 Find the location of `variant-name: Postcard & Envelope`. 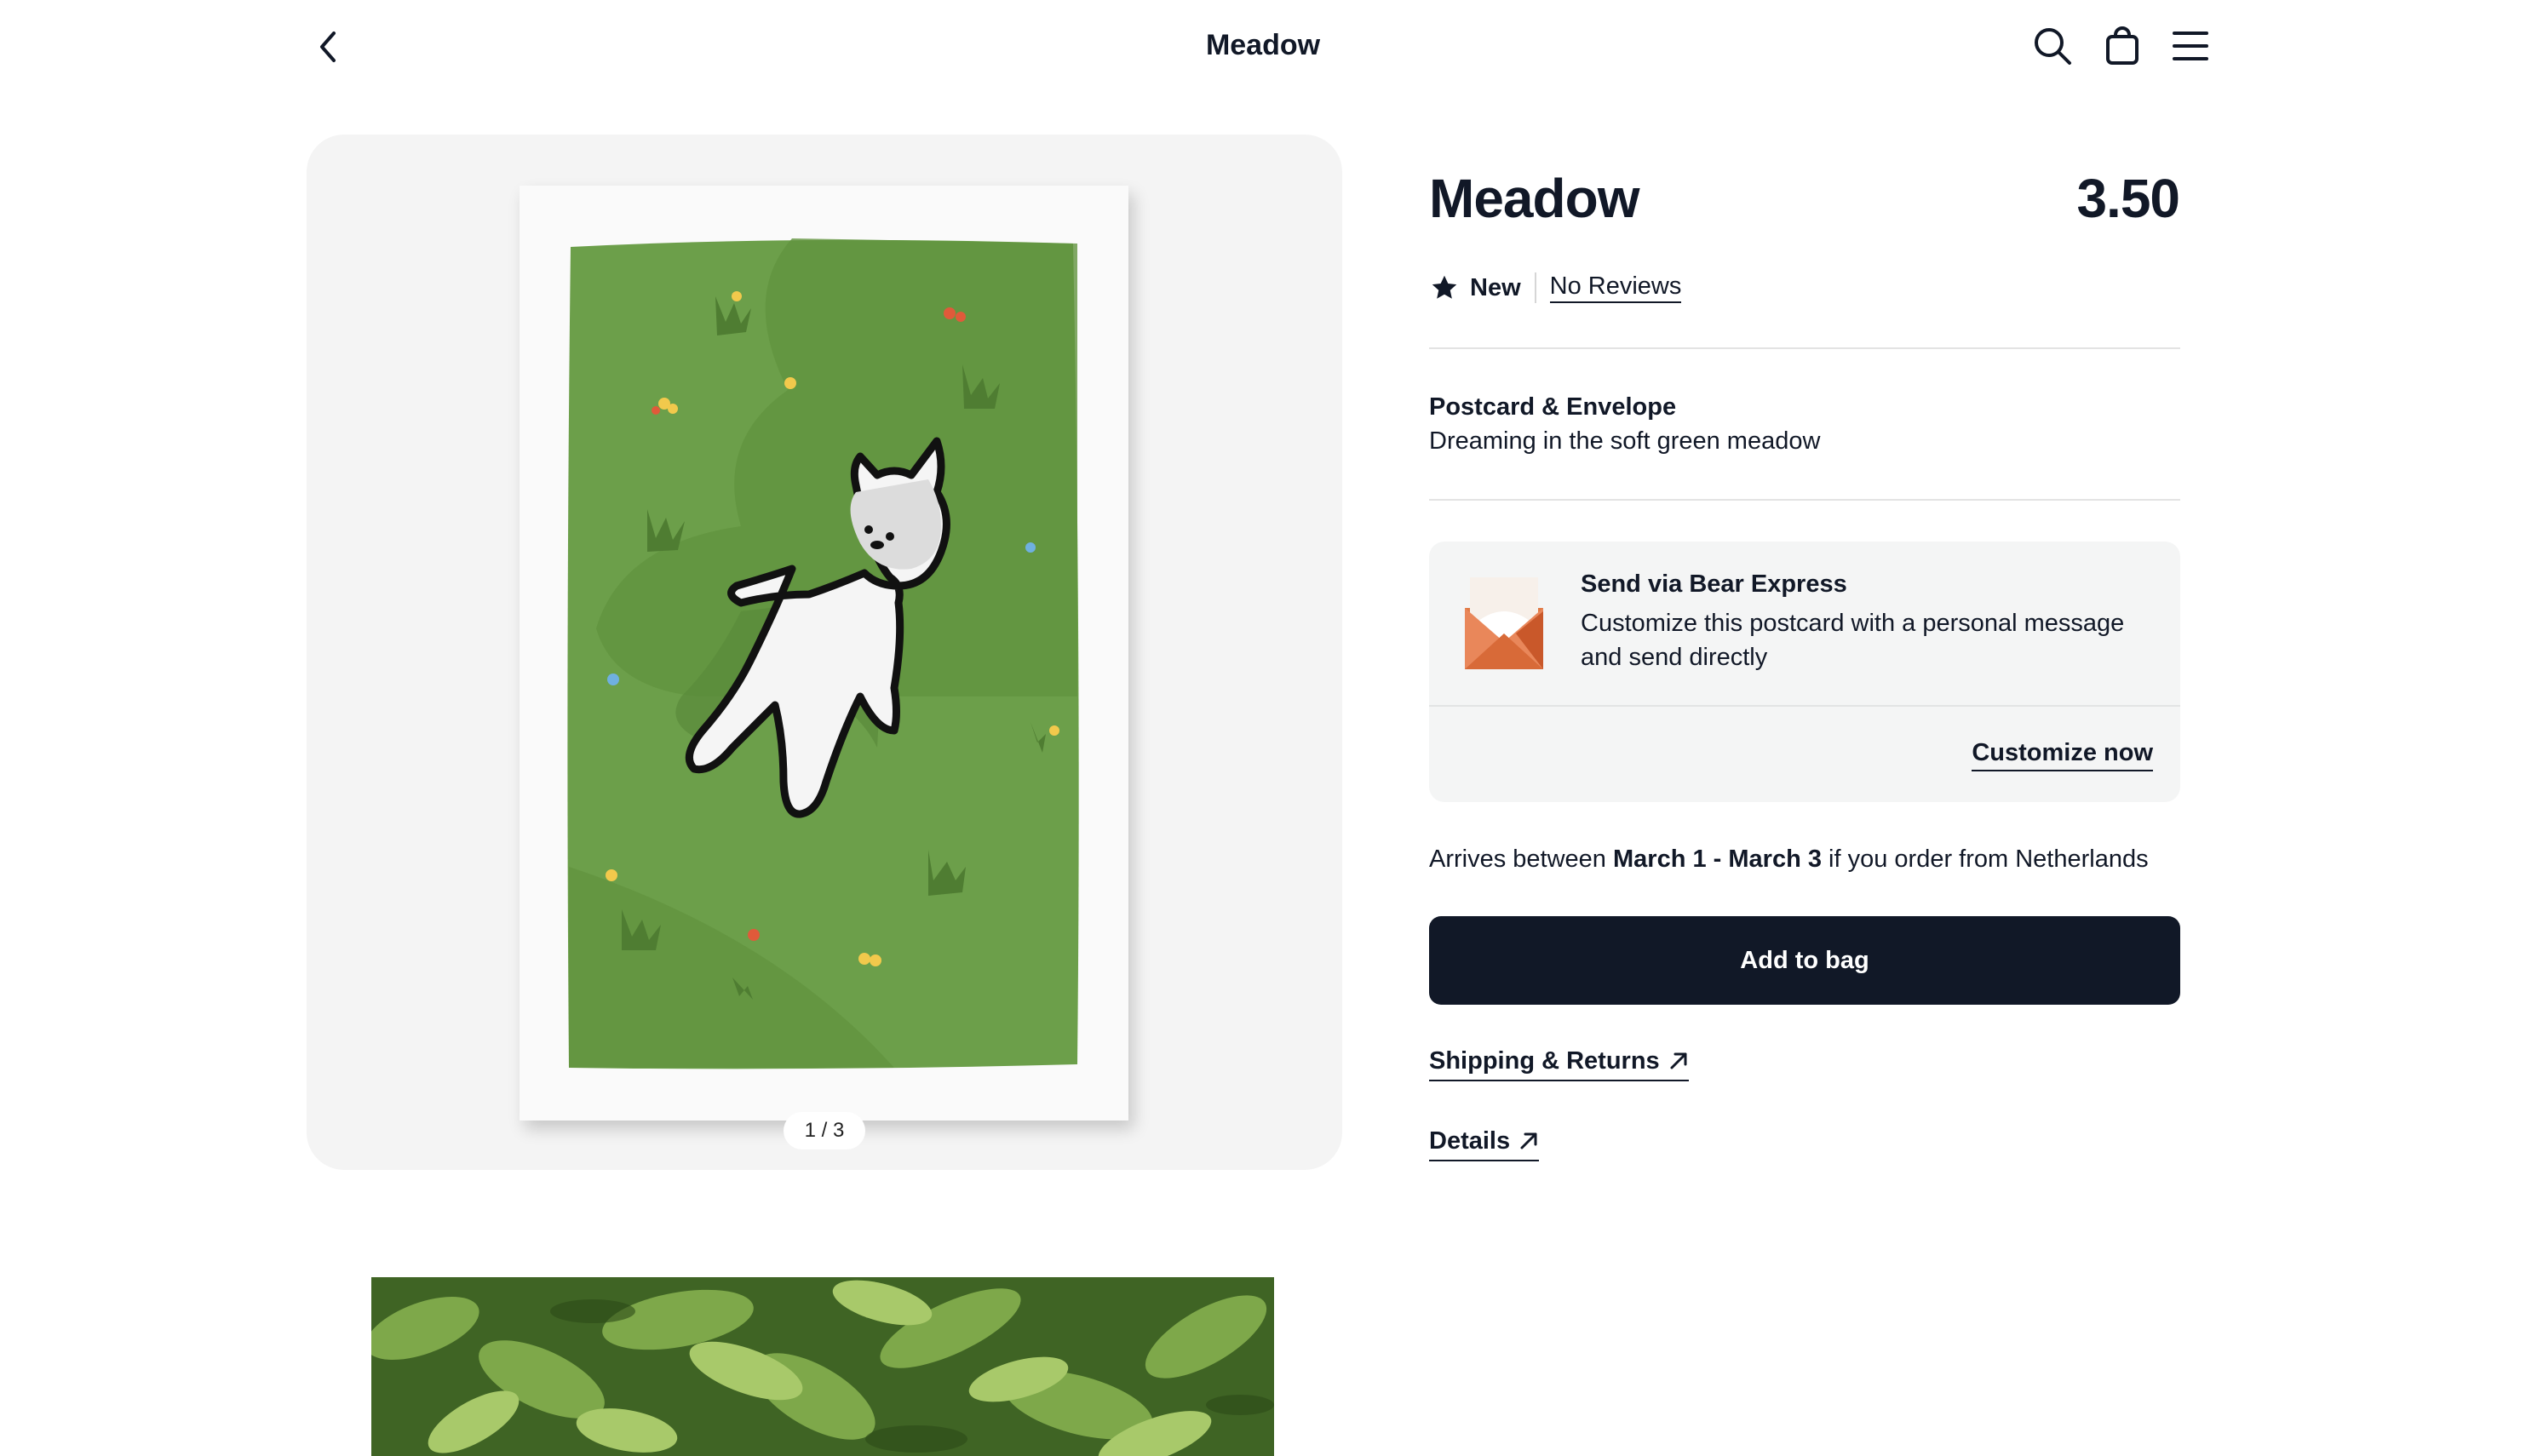

variant-name: Postcard & Envelope is located at coordinates (1553, 407).